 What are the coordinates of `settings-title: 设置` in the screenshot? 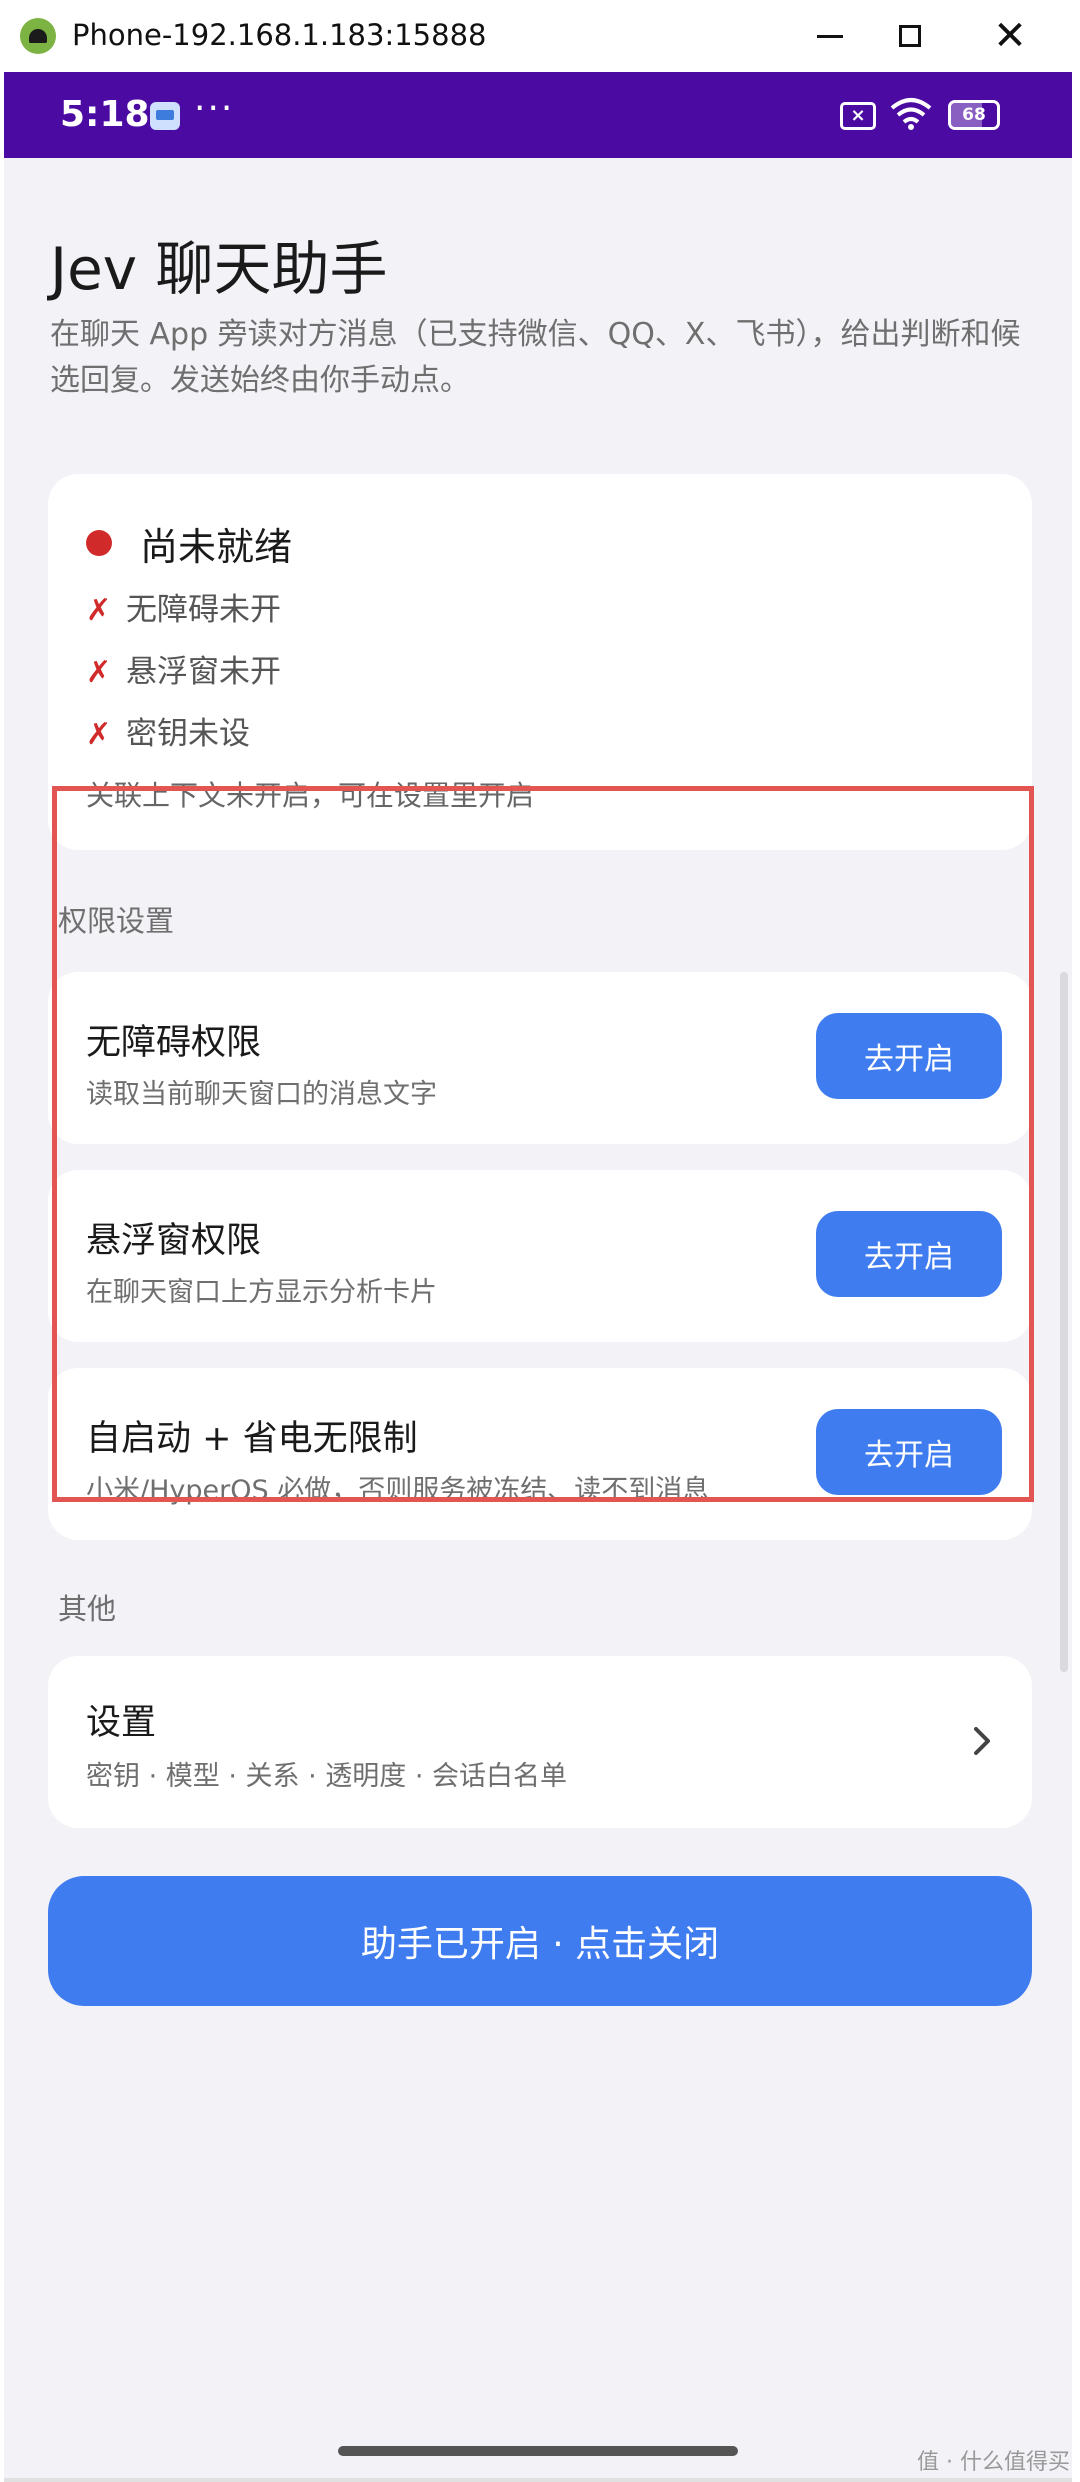 It's located at (121, 1723).